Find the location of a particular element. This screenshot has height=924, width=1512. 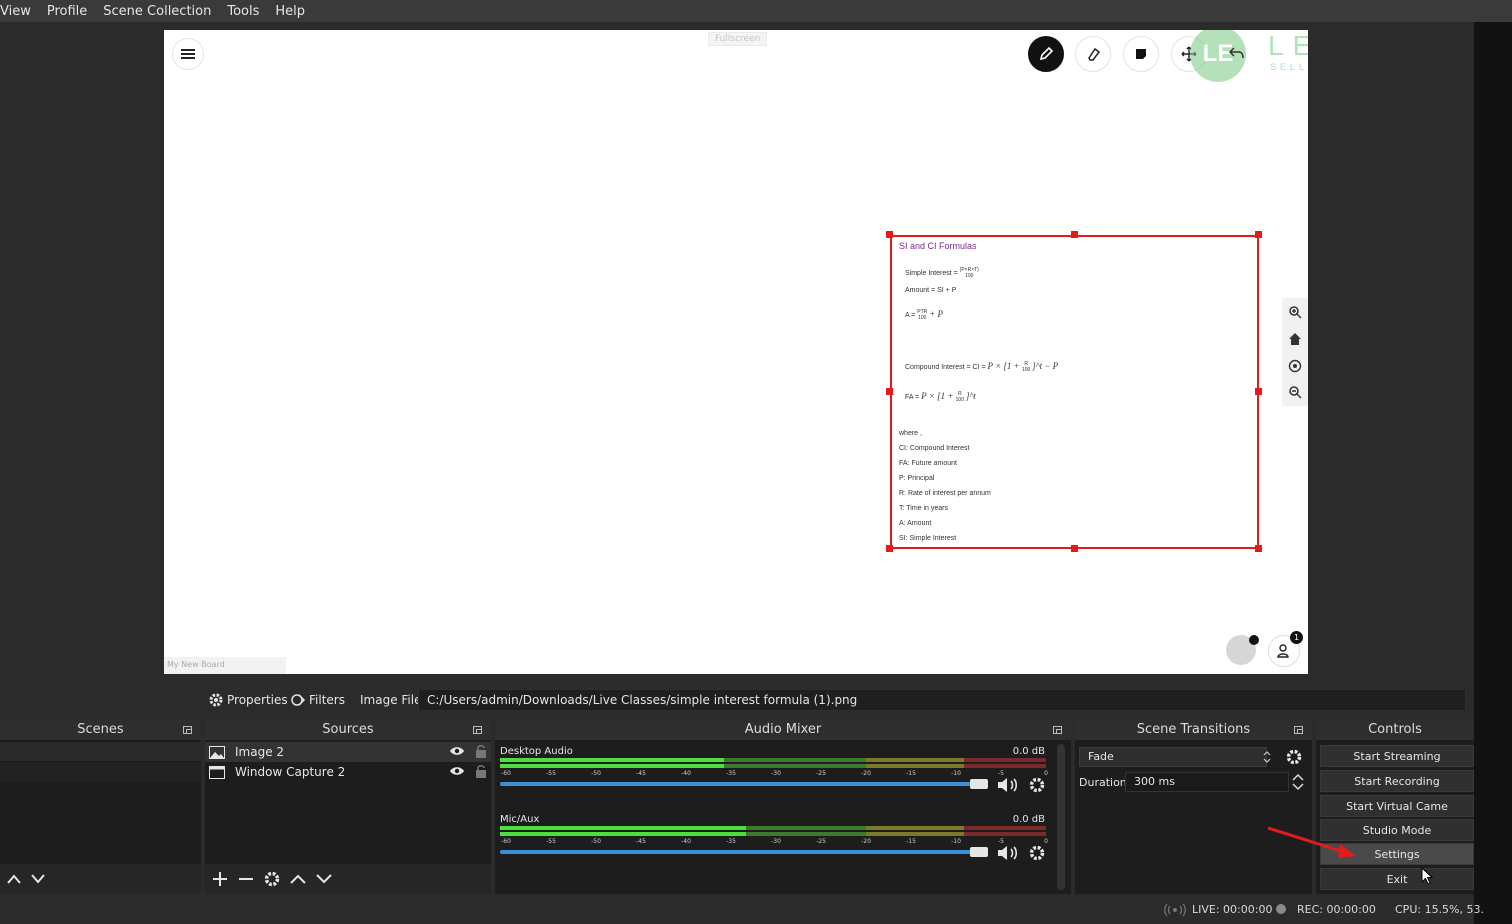

undo-icon is located at coordinates (1237, 53).